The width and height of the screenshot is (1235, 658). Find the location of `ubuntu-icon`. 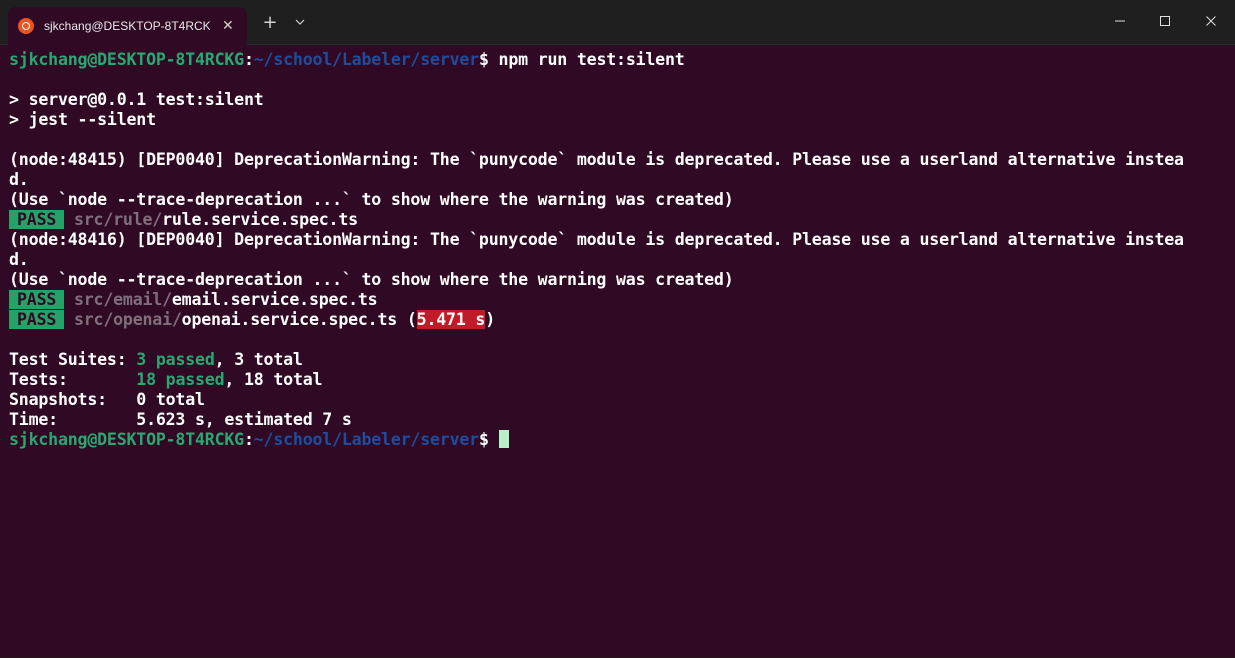

ubuntu-icon is located at coordinates (26, 26).